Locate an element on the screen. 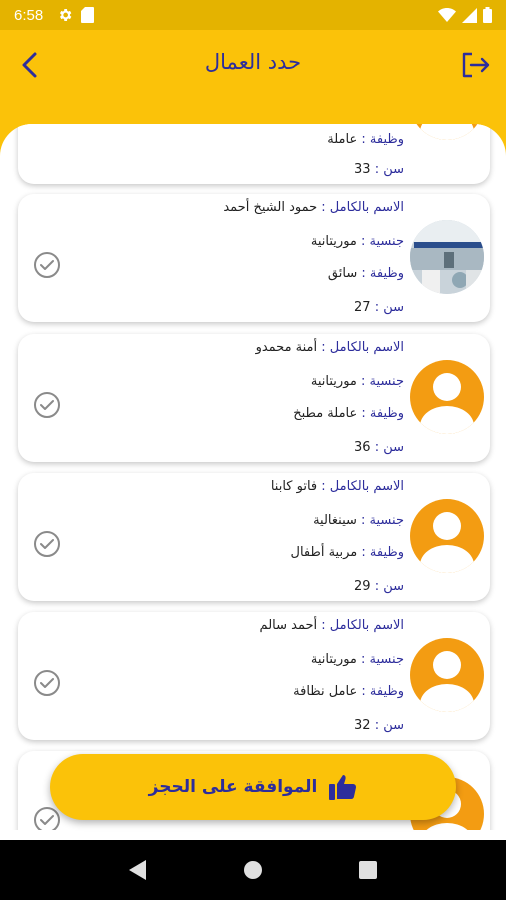 The width and height of the screenshot is (506, 900). status-time: 6:58 is located at coordinates (29, 15).